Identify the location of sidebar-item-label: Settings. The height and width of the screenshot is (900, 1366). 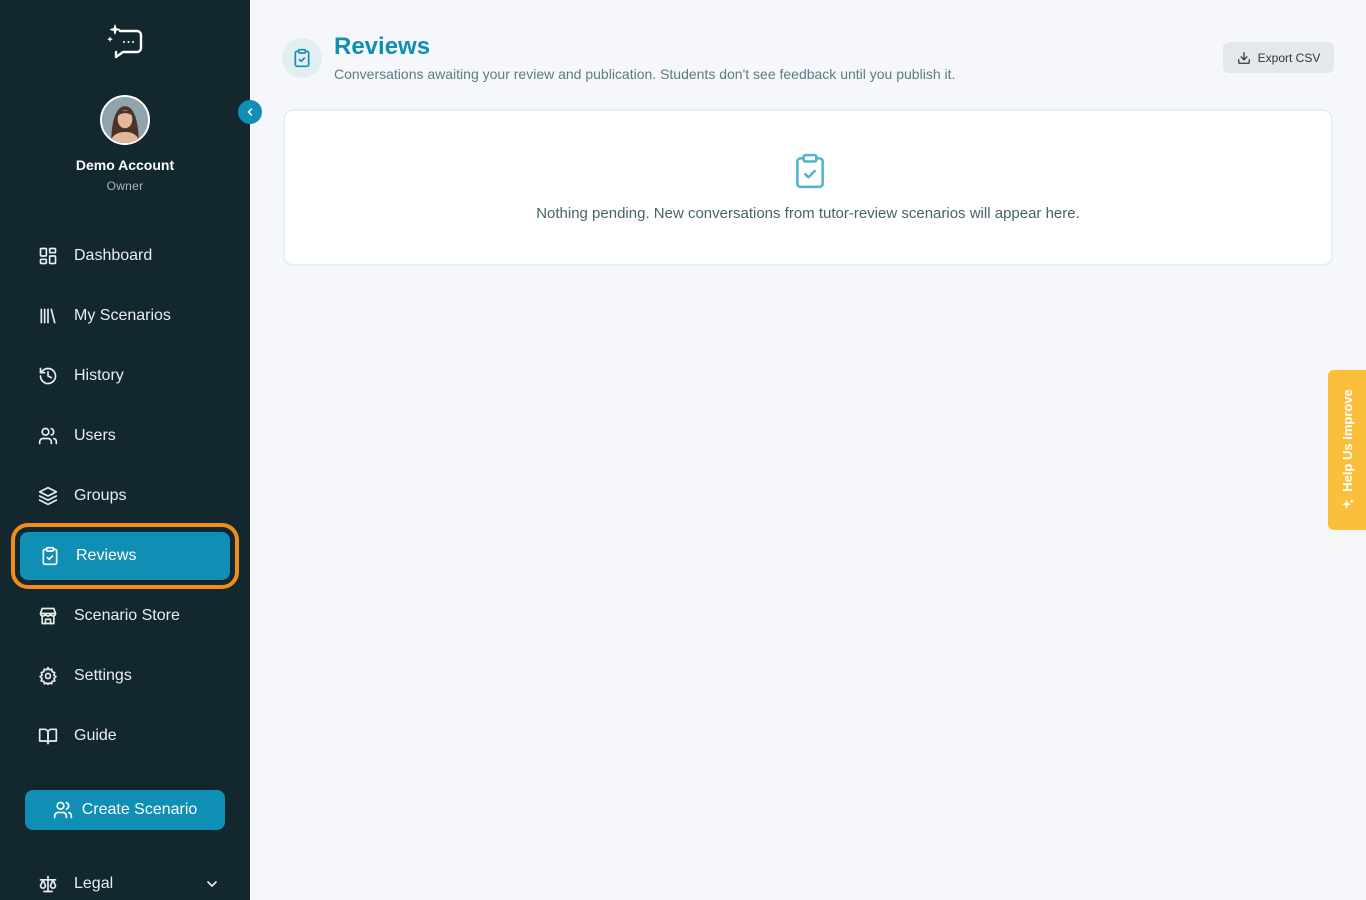
(103, 675).